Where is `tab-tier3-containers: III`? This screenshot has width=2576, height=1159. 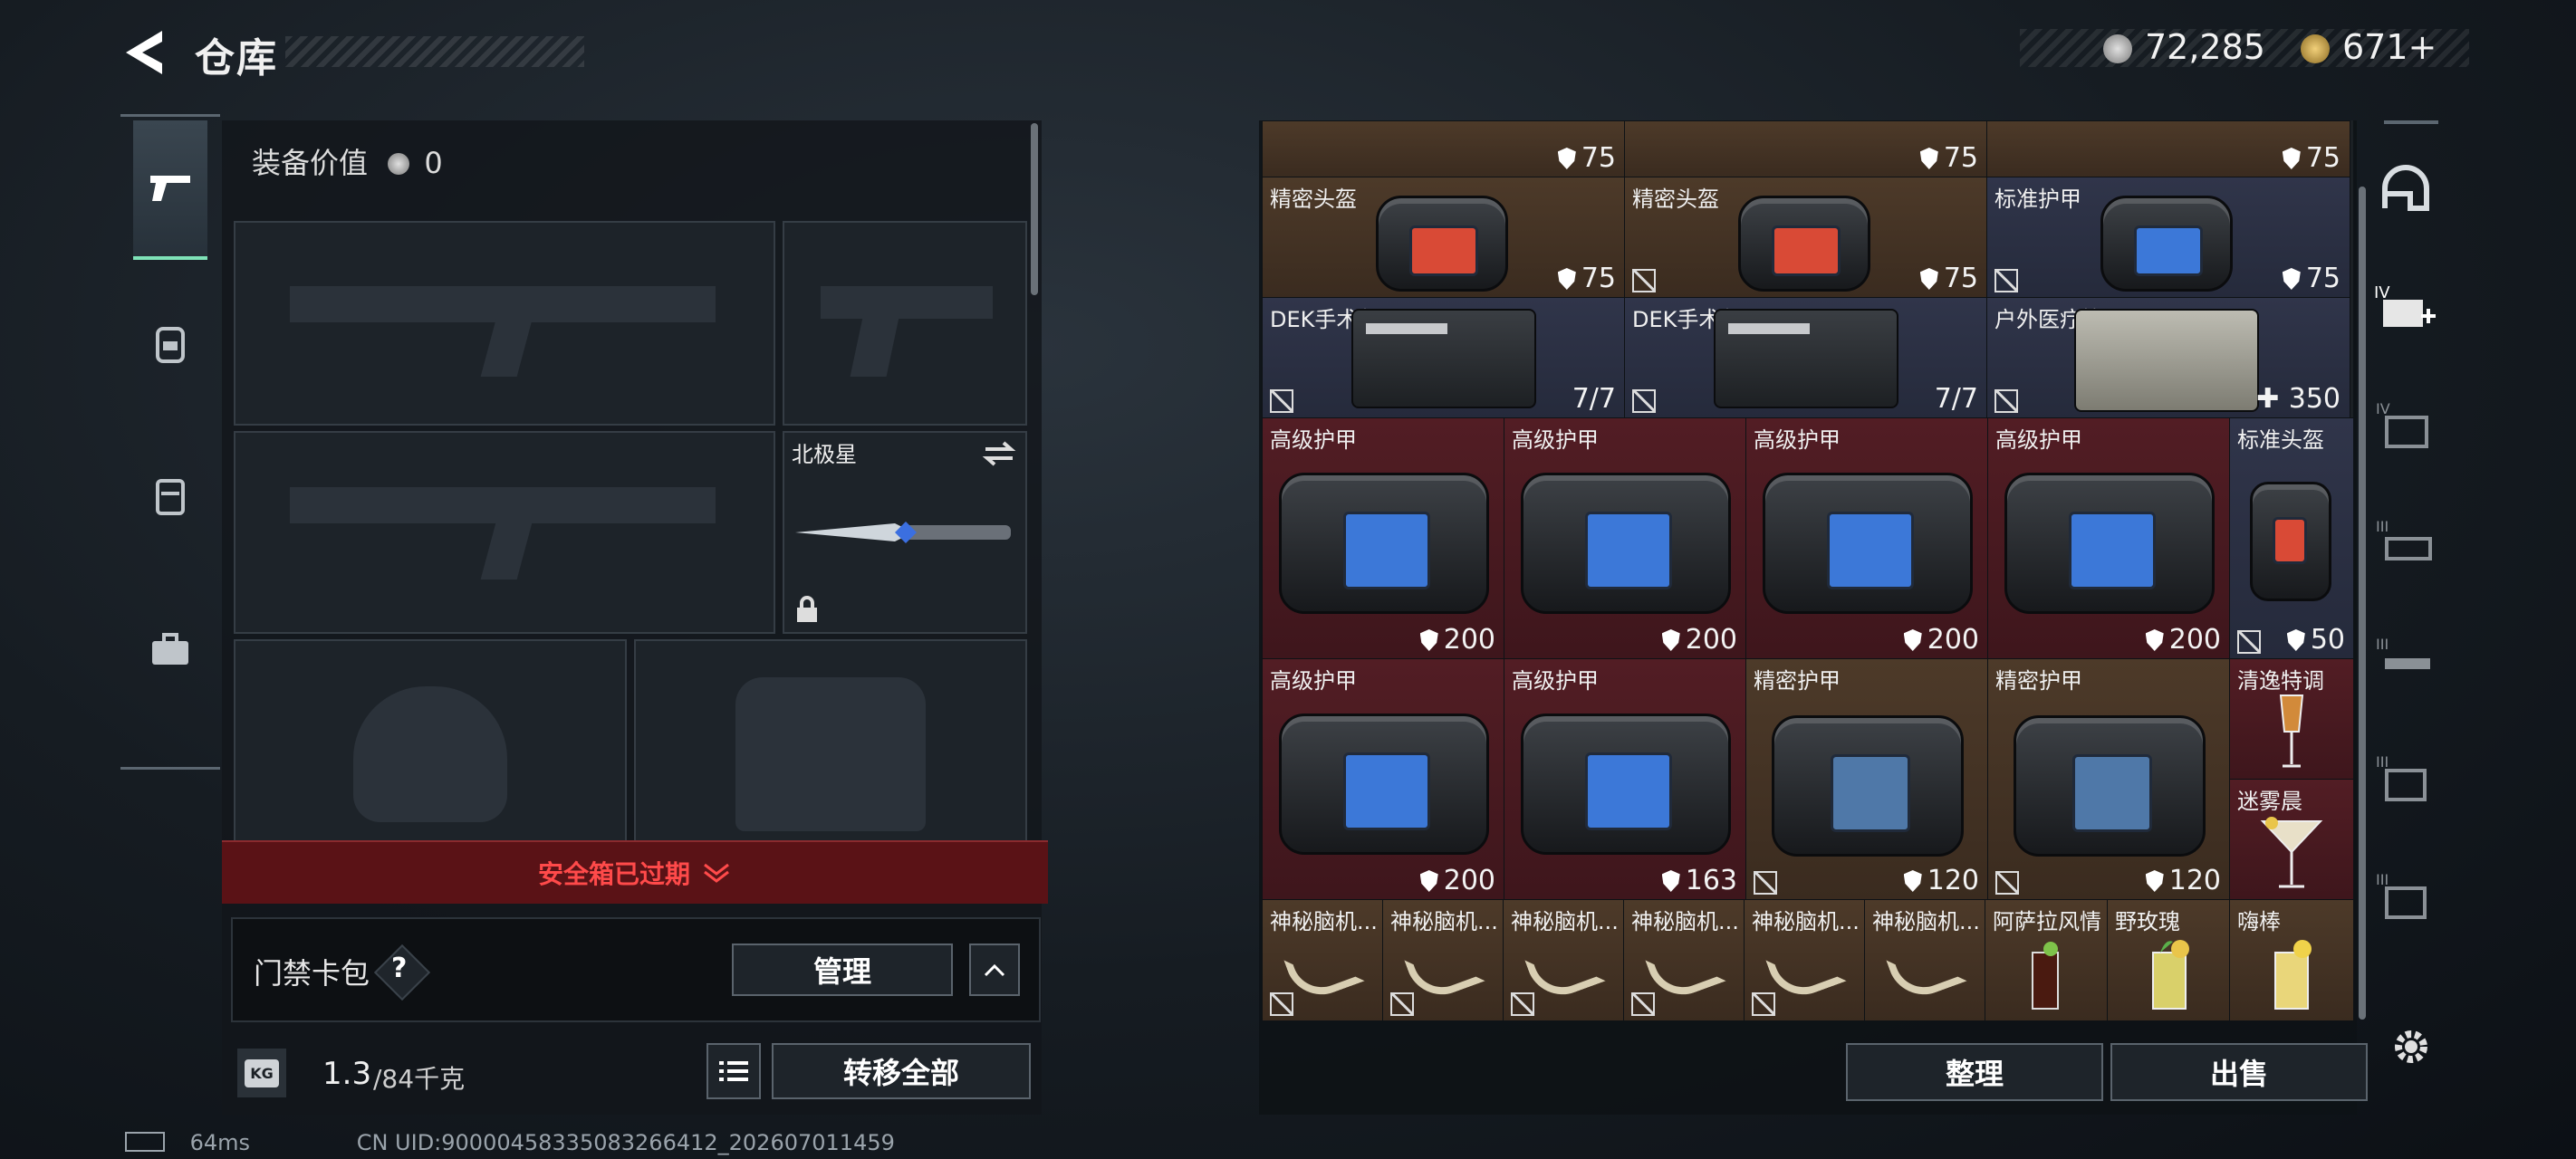 tab-tier3-containers: III is located at coordinates (2405, 896).